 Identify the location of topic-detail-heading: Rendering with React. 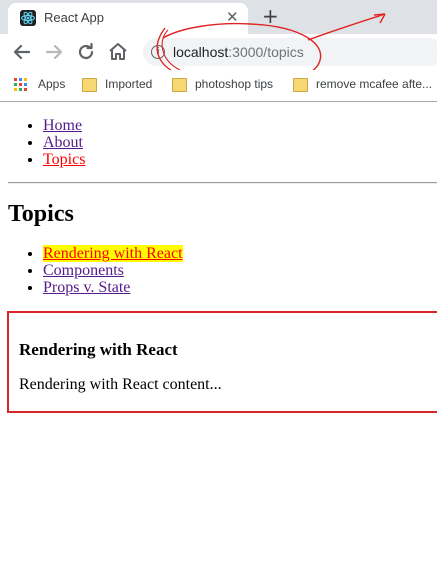
(98, 349).